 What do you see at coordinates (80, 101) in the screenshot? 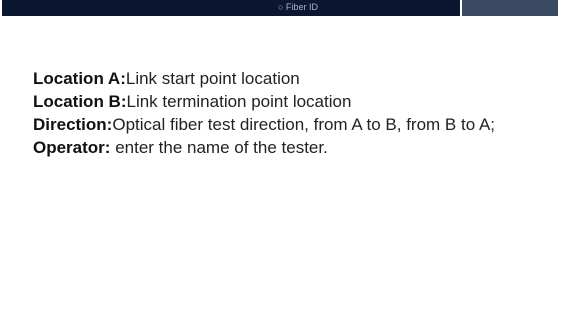
I see `definition-term: Location B:` at bounding box center [80, 101].